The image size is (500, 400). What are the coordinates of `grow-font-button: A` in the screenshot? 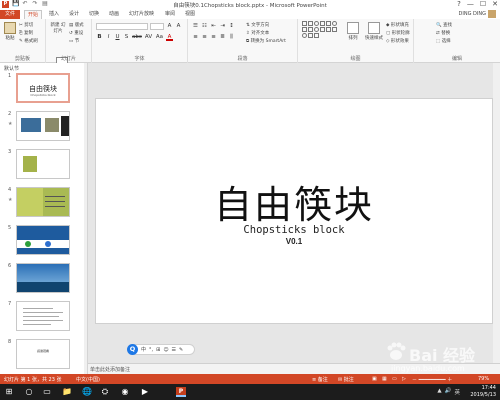 It's located at (169, 26).